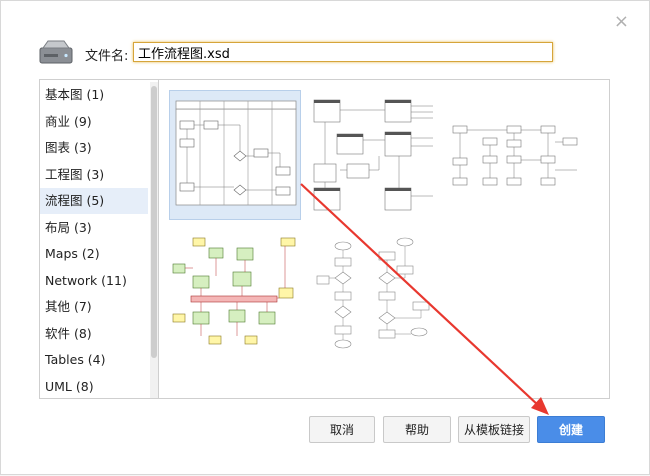 The width and height of the screenshot is (650, 476). What do you see at coordinates (540, 406) in the screenshot?
I see `red-arrow-head` at bounding box center [540, 406].